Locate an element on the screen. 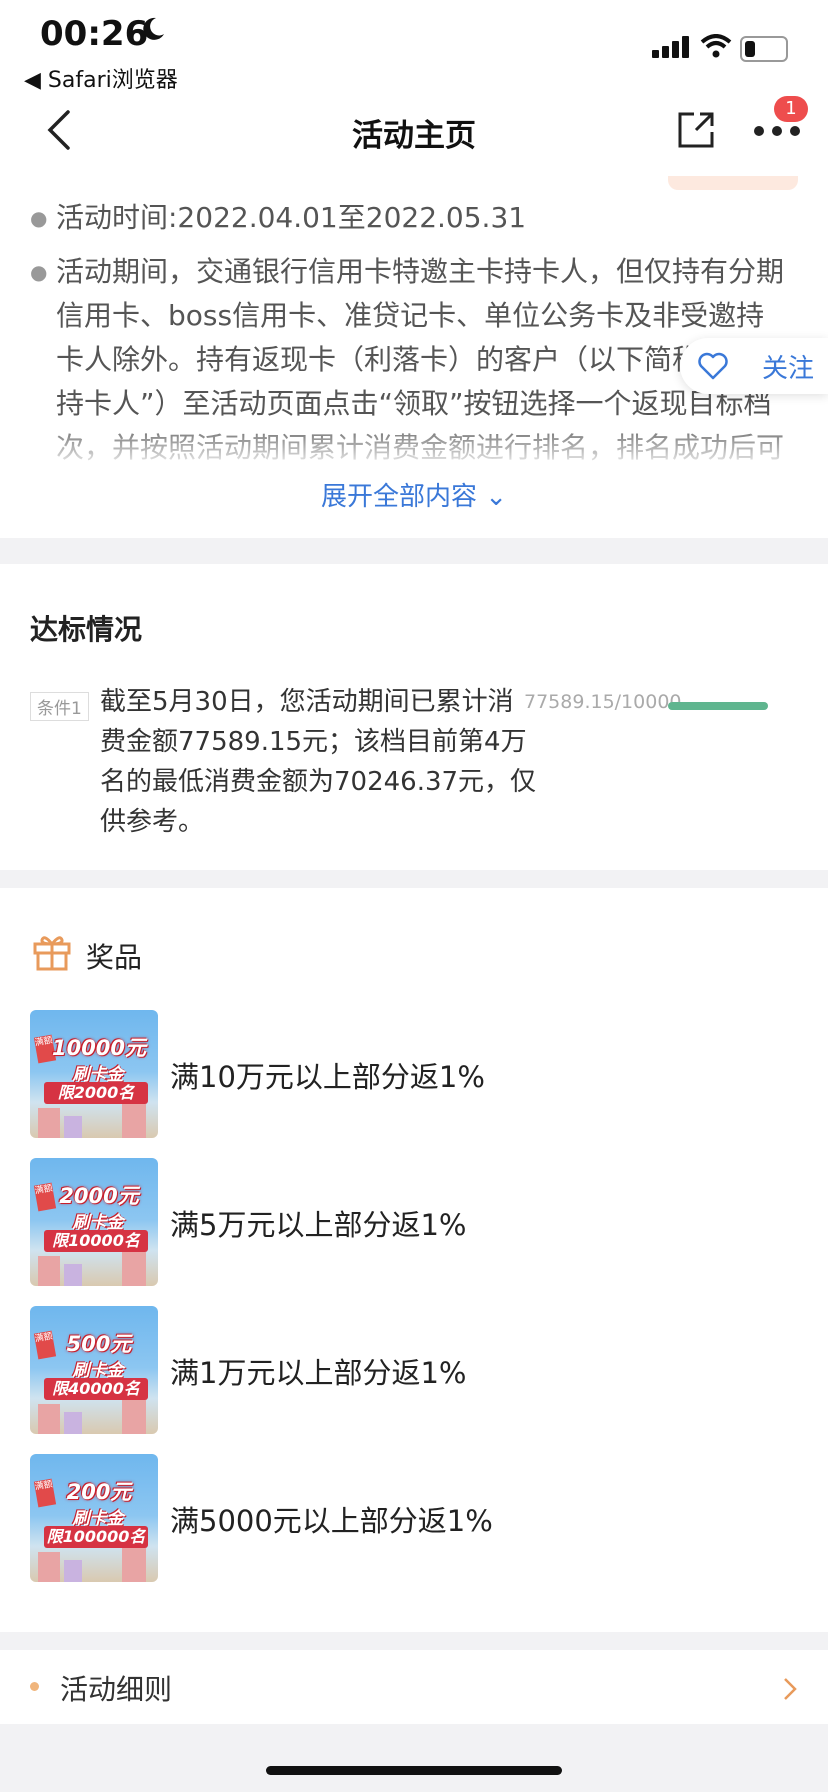 This screenshot has width=828, height=1792. heart-icon is located at coordinates (713, 366).